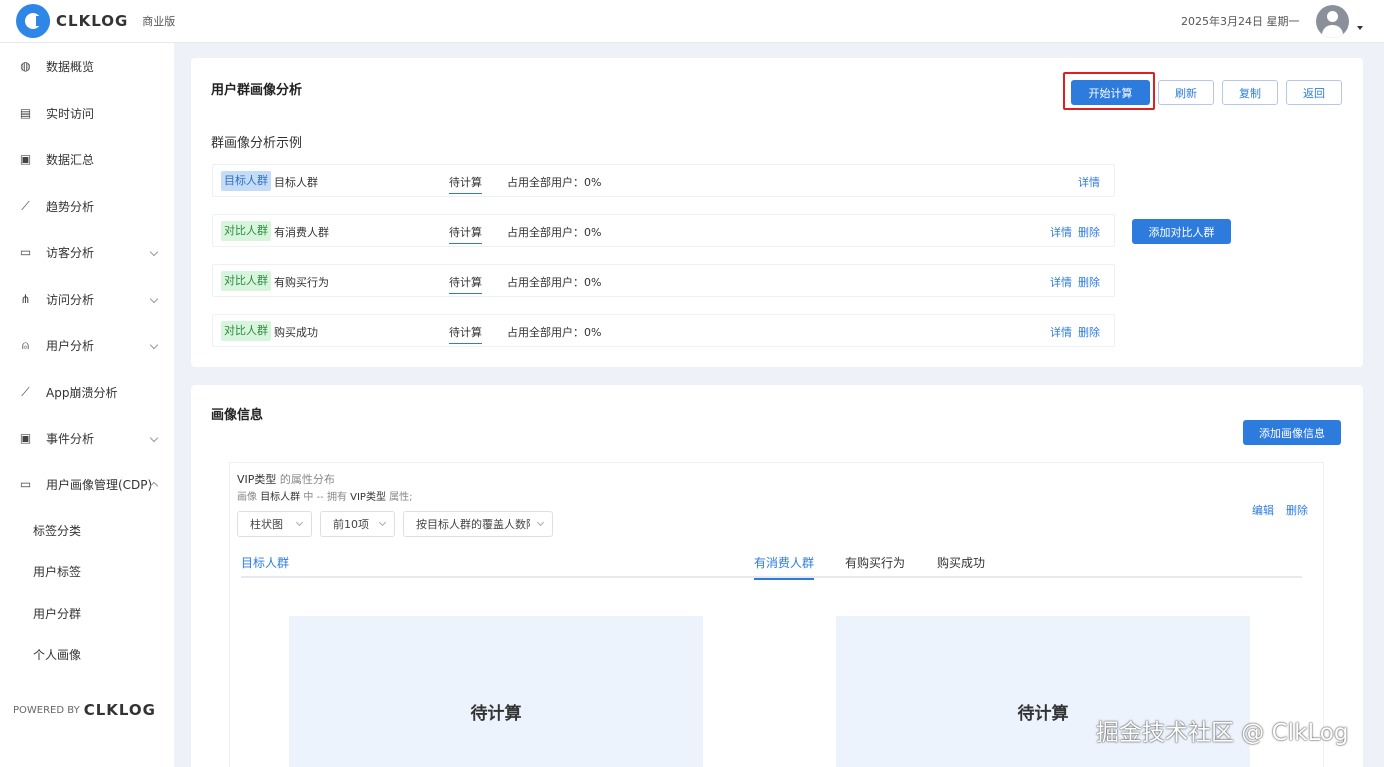 This screenshot has width=1384, height=767. I want to click on target-group-tag: 目标人群, so click(246, 181).